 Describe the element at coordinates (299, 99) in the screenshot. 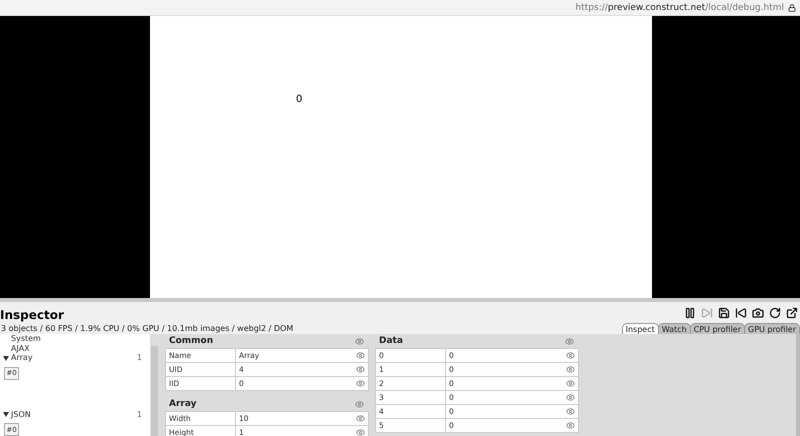

I see `game-text: 0` at that location.